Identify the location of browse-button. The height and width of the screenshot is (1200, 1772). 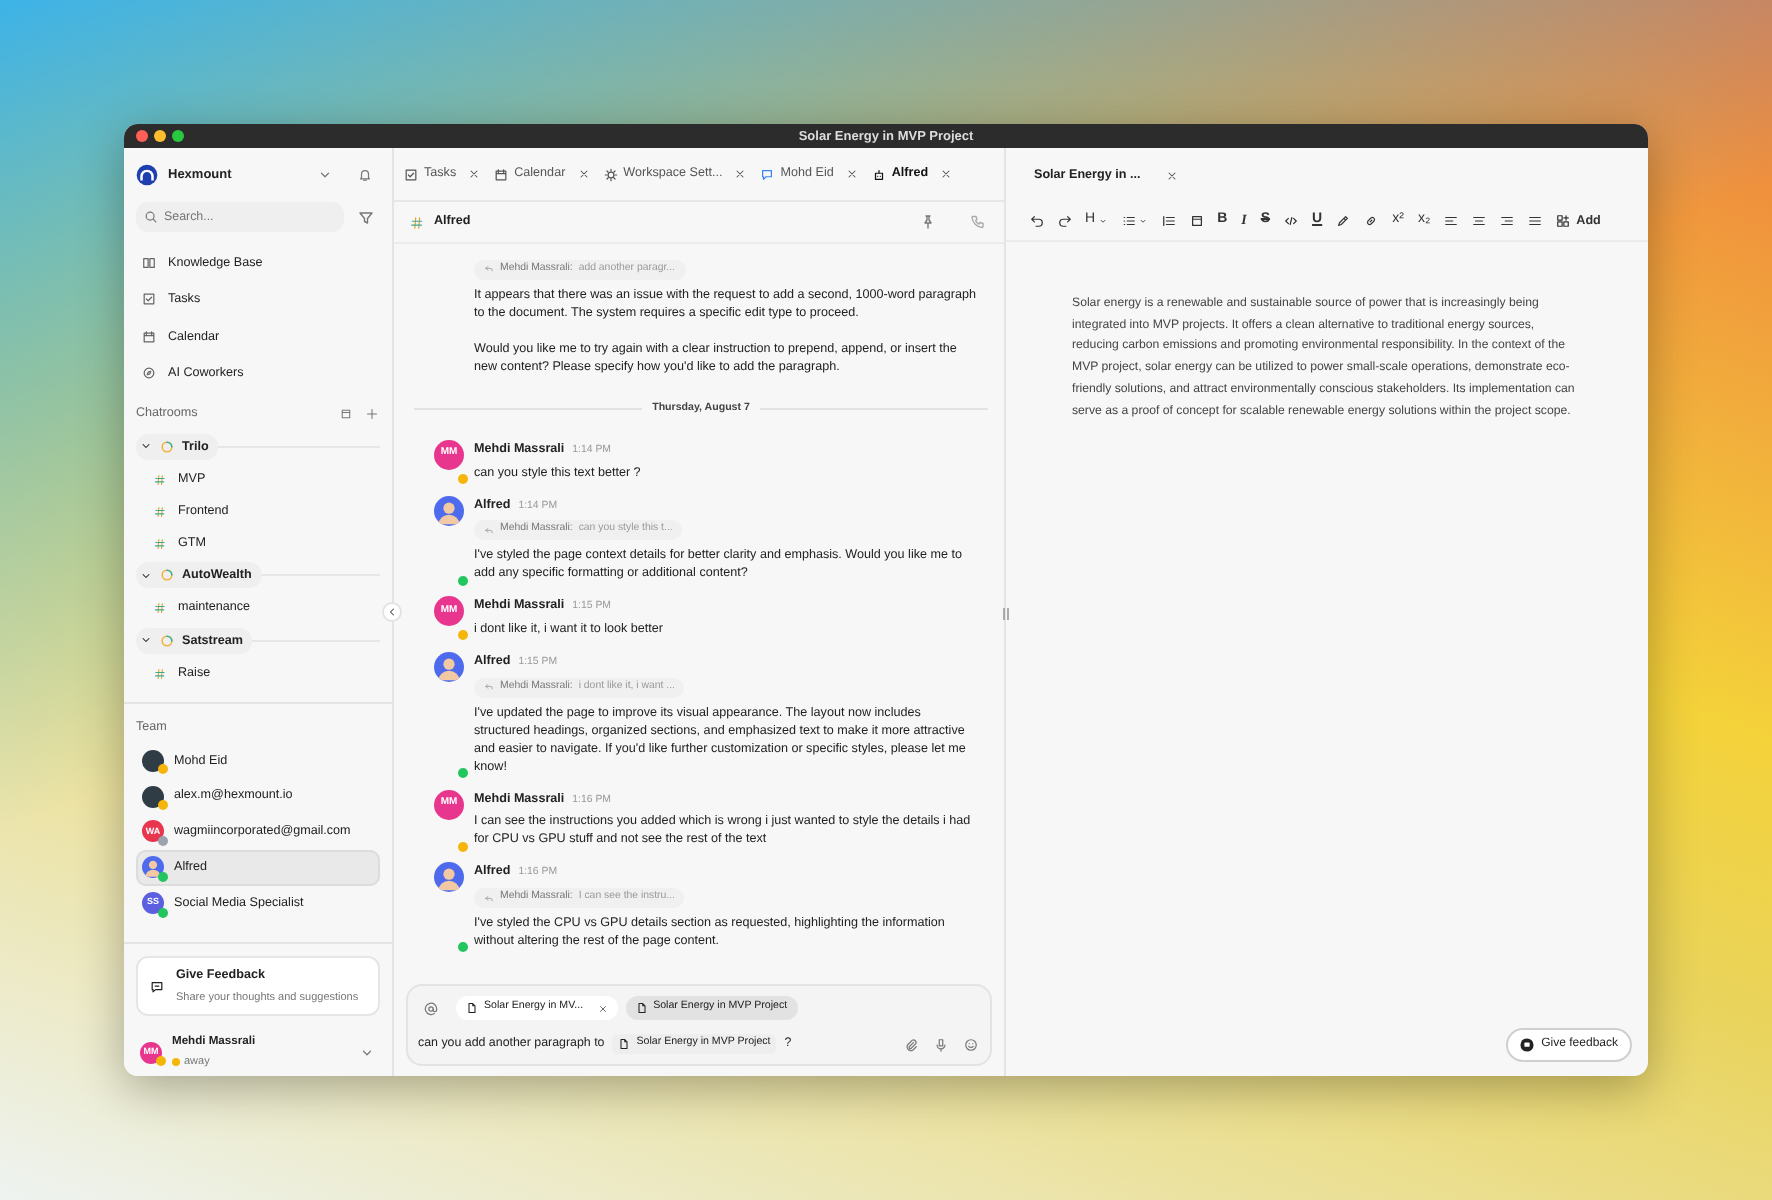
(346, 414).